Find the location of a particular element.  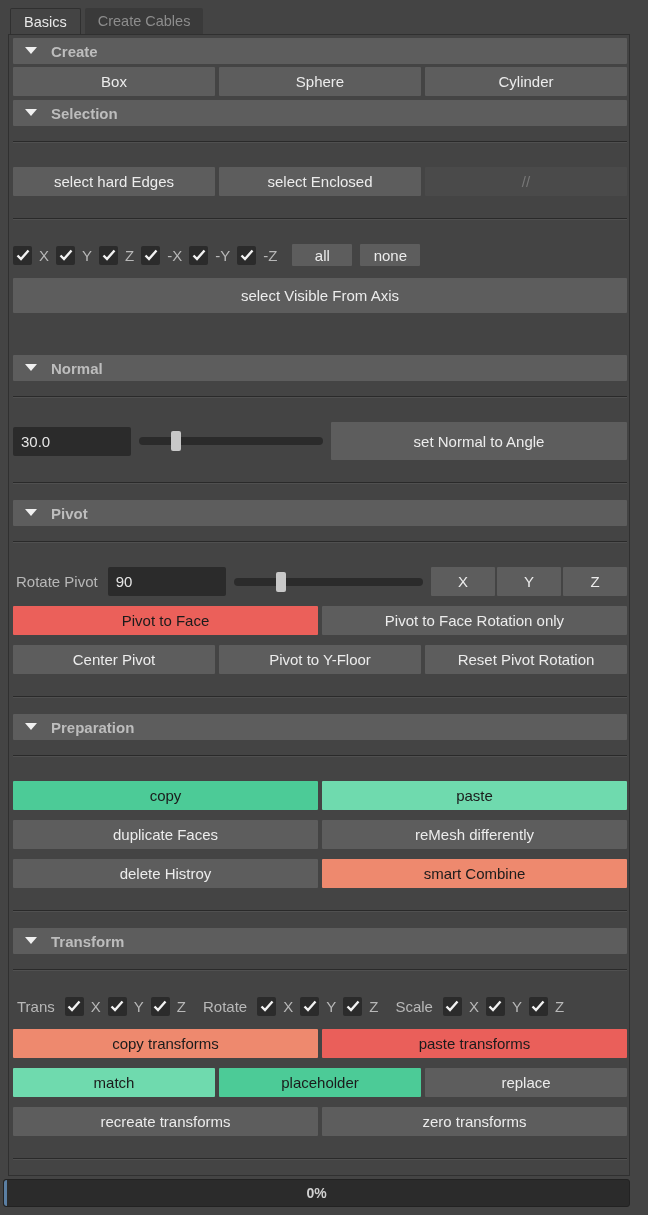

action-button: set Normal to Angle is located at coordinates (479, 441).